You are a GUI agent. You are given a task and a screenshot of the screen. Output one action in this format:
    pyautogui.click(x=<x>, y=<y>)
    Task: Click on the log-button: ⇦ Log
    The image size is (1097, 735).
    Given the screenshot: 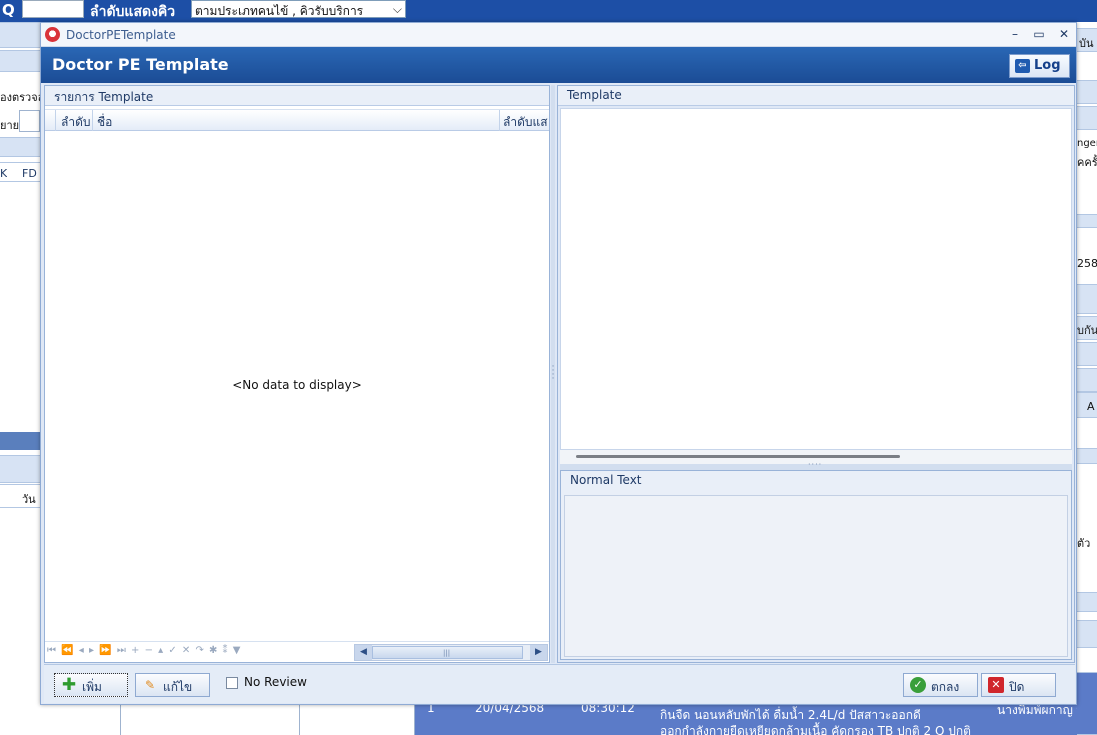 What is the action you would take?
    pyautogui.click(x=1039, y=66)
    